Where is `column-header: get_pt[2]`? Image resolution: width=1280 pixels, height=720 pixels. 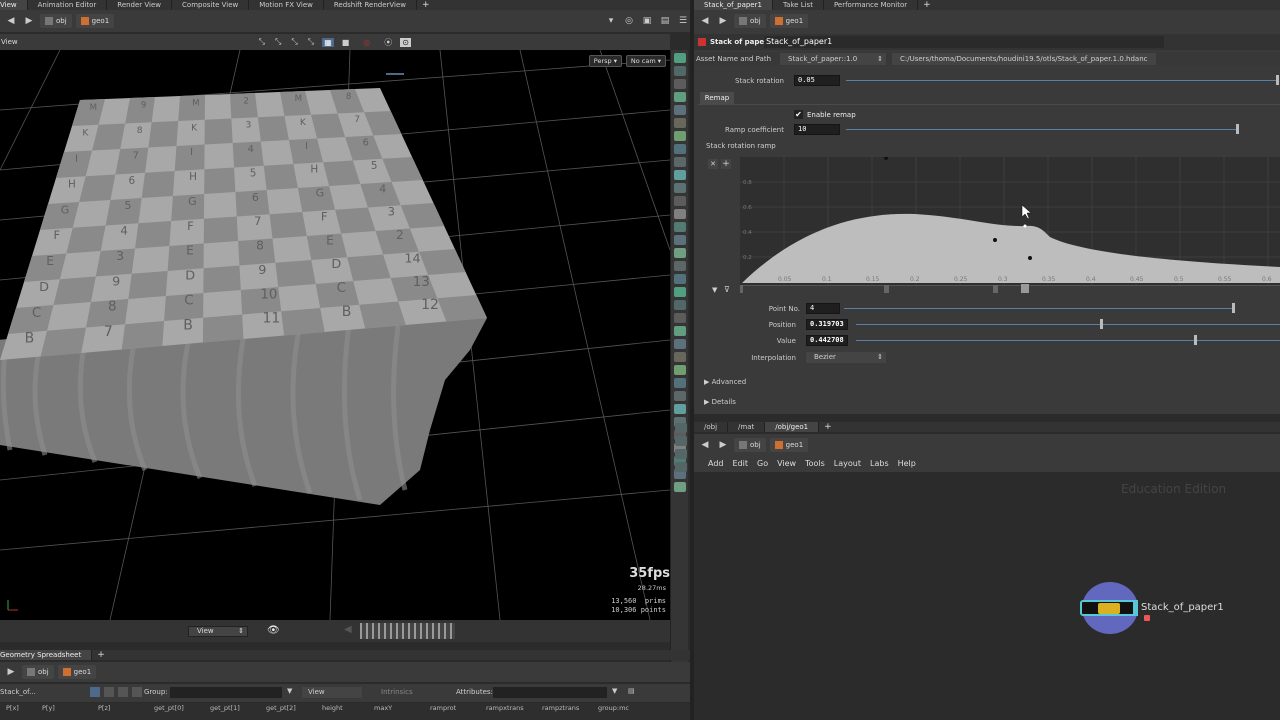 column-header: get_pt[2] is located at coordinates (288, 707).